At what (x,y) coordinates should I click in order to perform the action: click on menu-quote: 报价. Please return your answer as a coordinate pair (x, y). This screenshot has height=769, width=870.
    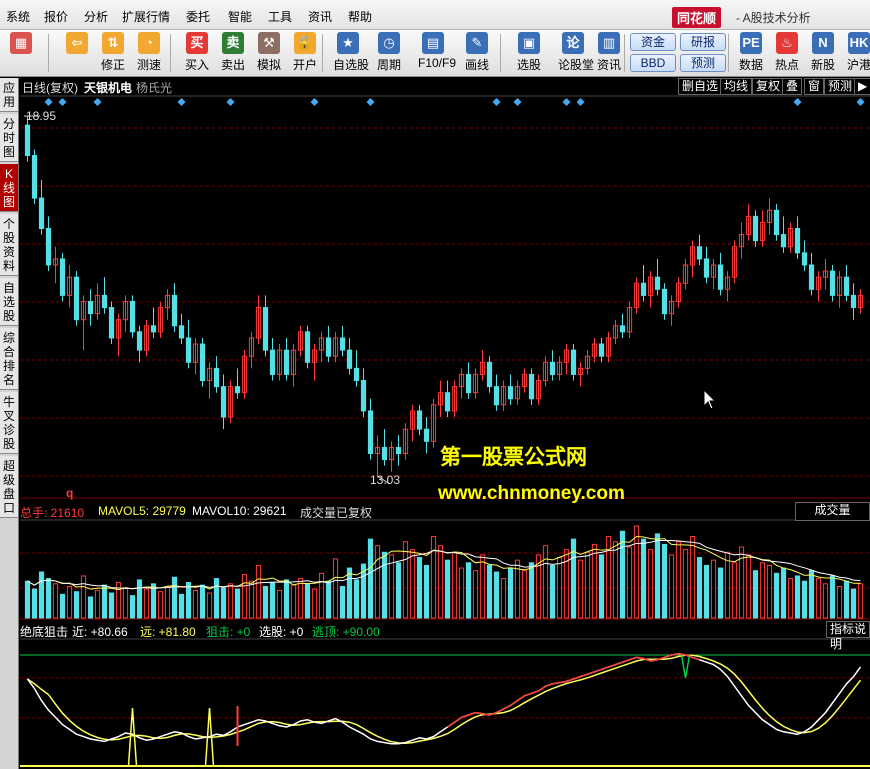
    Looking at the image, I should click on (56, 16).